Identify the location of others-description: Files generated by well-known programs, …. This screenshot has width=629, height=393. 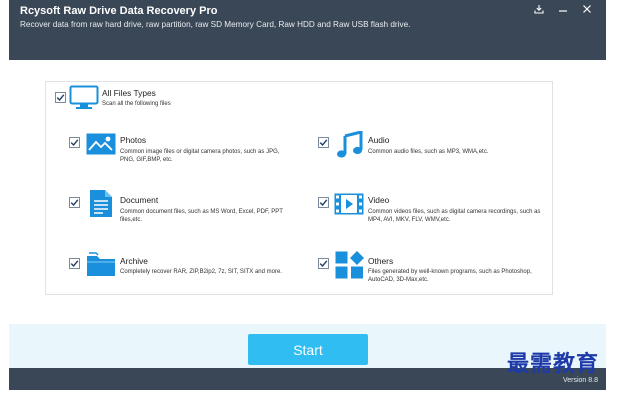
(450, 276).